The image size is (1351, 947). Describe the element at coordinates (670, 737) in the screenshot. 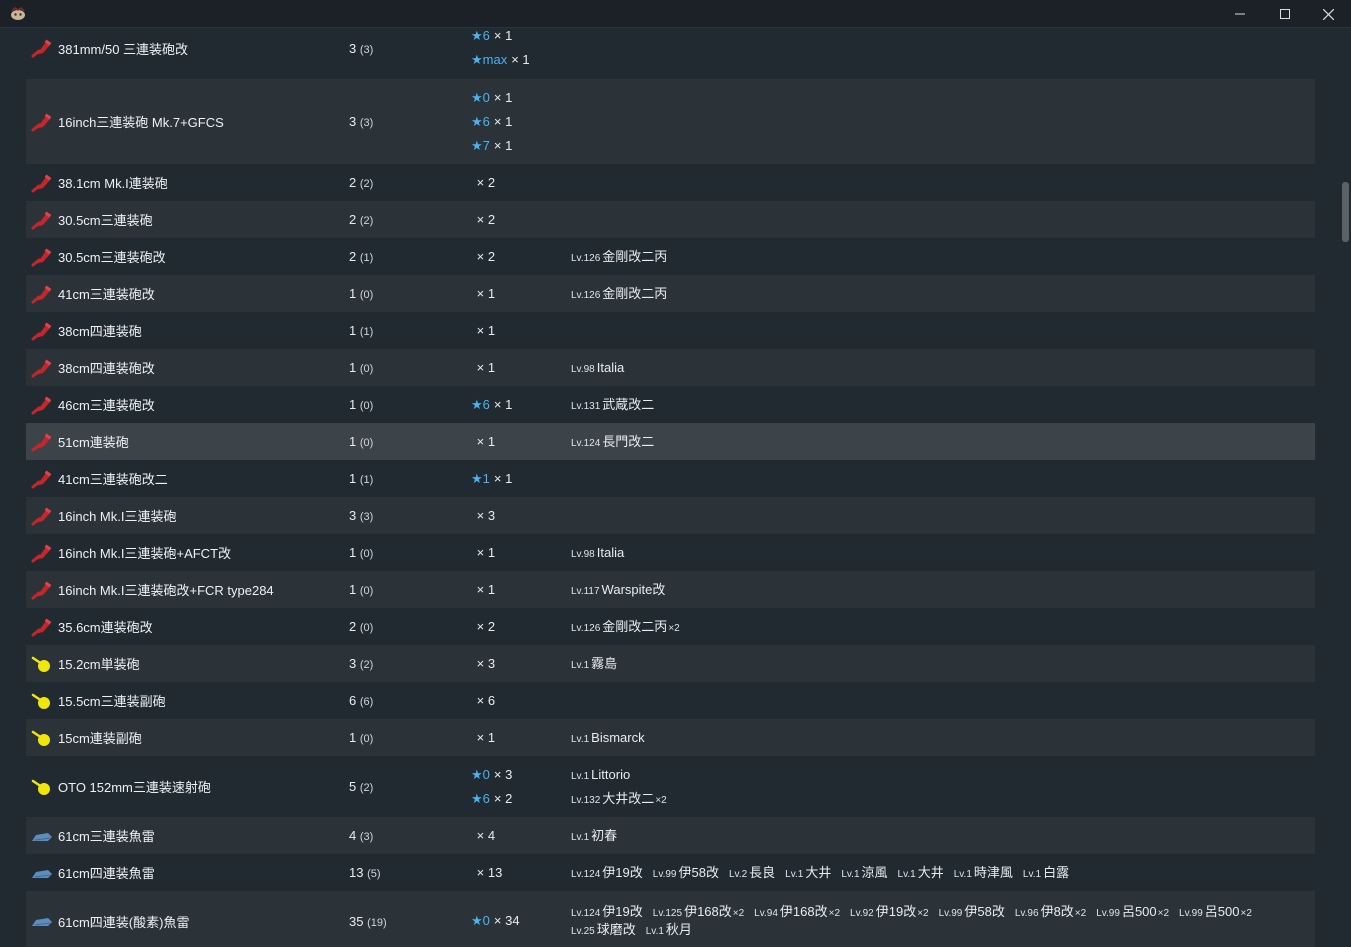

I see `table-row: 15cm連装副砲1 (0)★× 1Lv.1Bismarck` at that location.